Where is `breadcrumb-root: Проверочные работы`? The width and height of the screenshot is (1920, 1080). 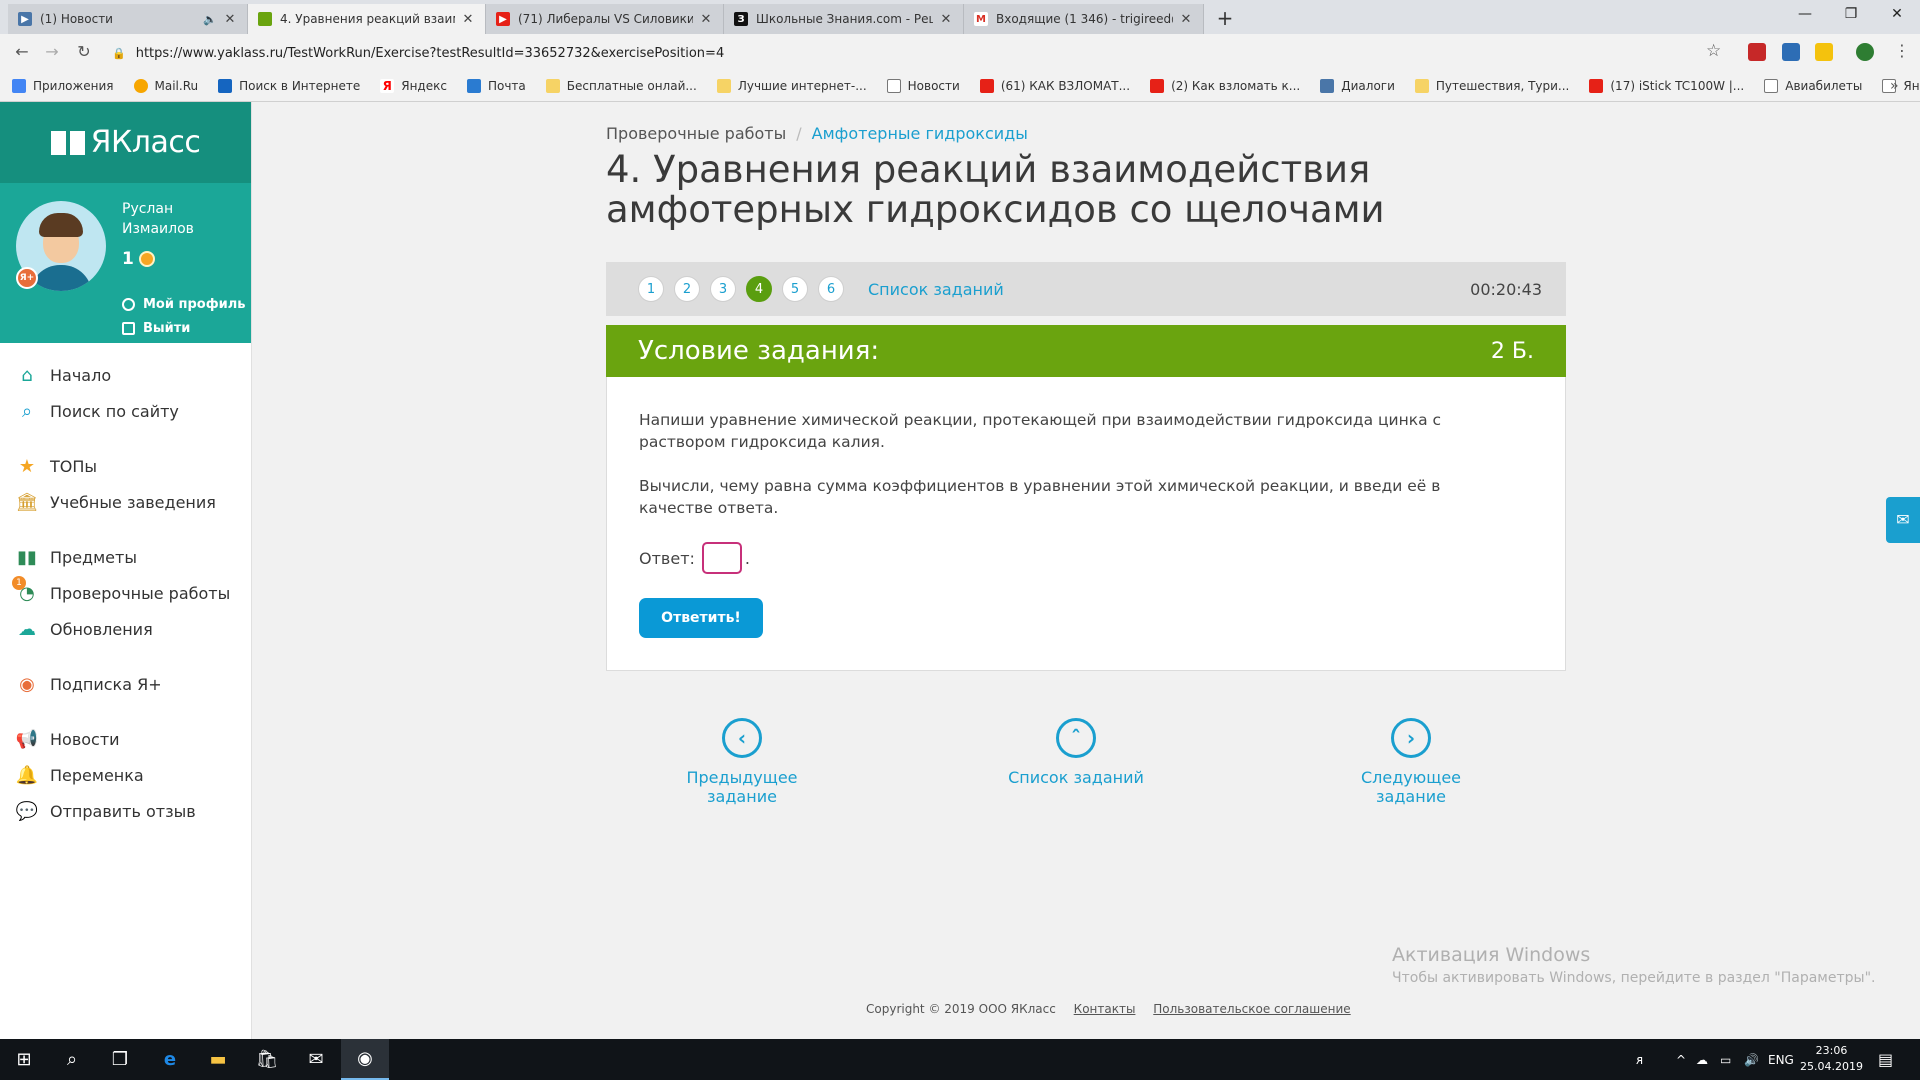 breadcrumb-root: Проверочные работы is located at coordinates (696, 133).